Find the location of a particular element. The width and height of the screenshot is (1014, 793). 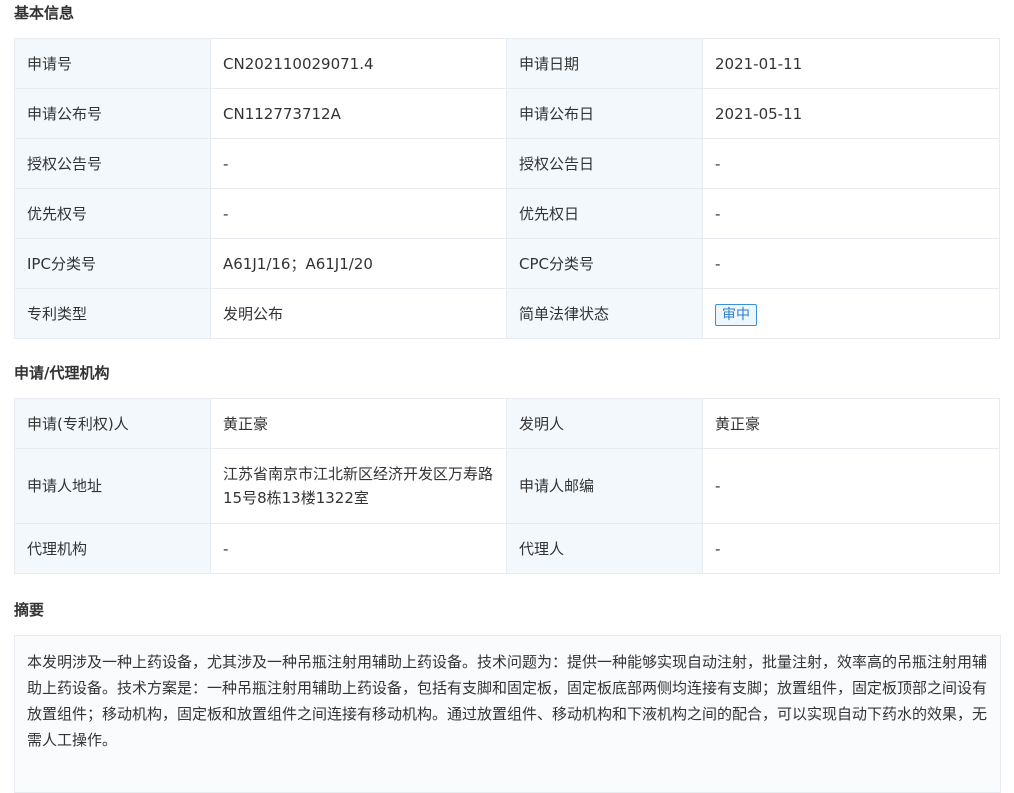

field-label: 代理机构 is located at coordinates (112, 548).